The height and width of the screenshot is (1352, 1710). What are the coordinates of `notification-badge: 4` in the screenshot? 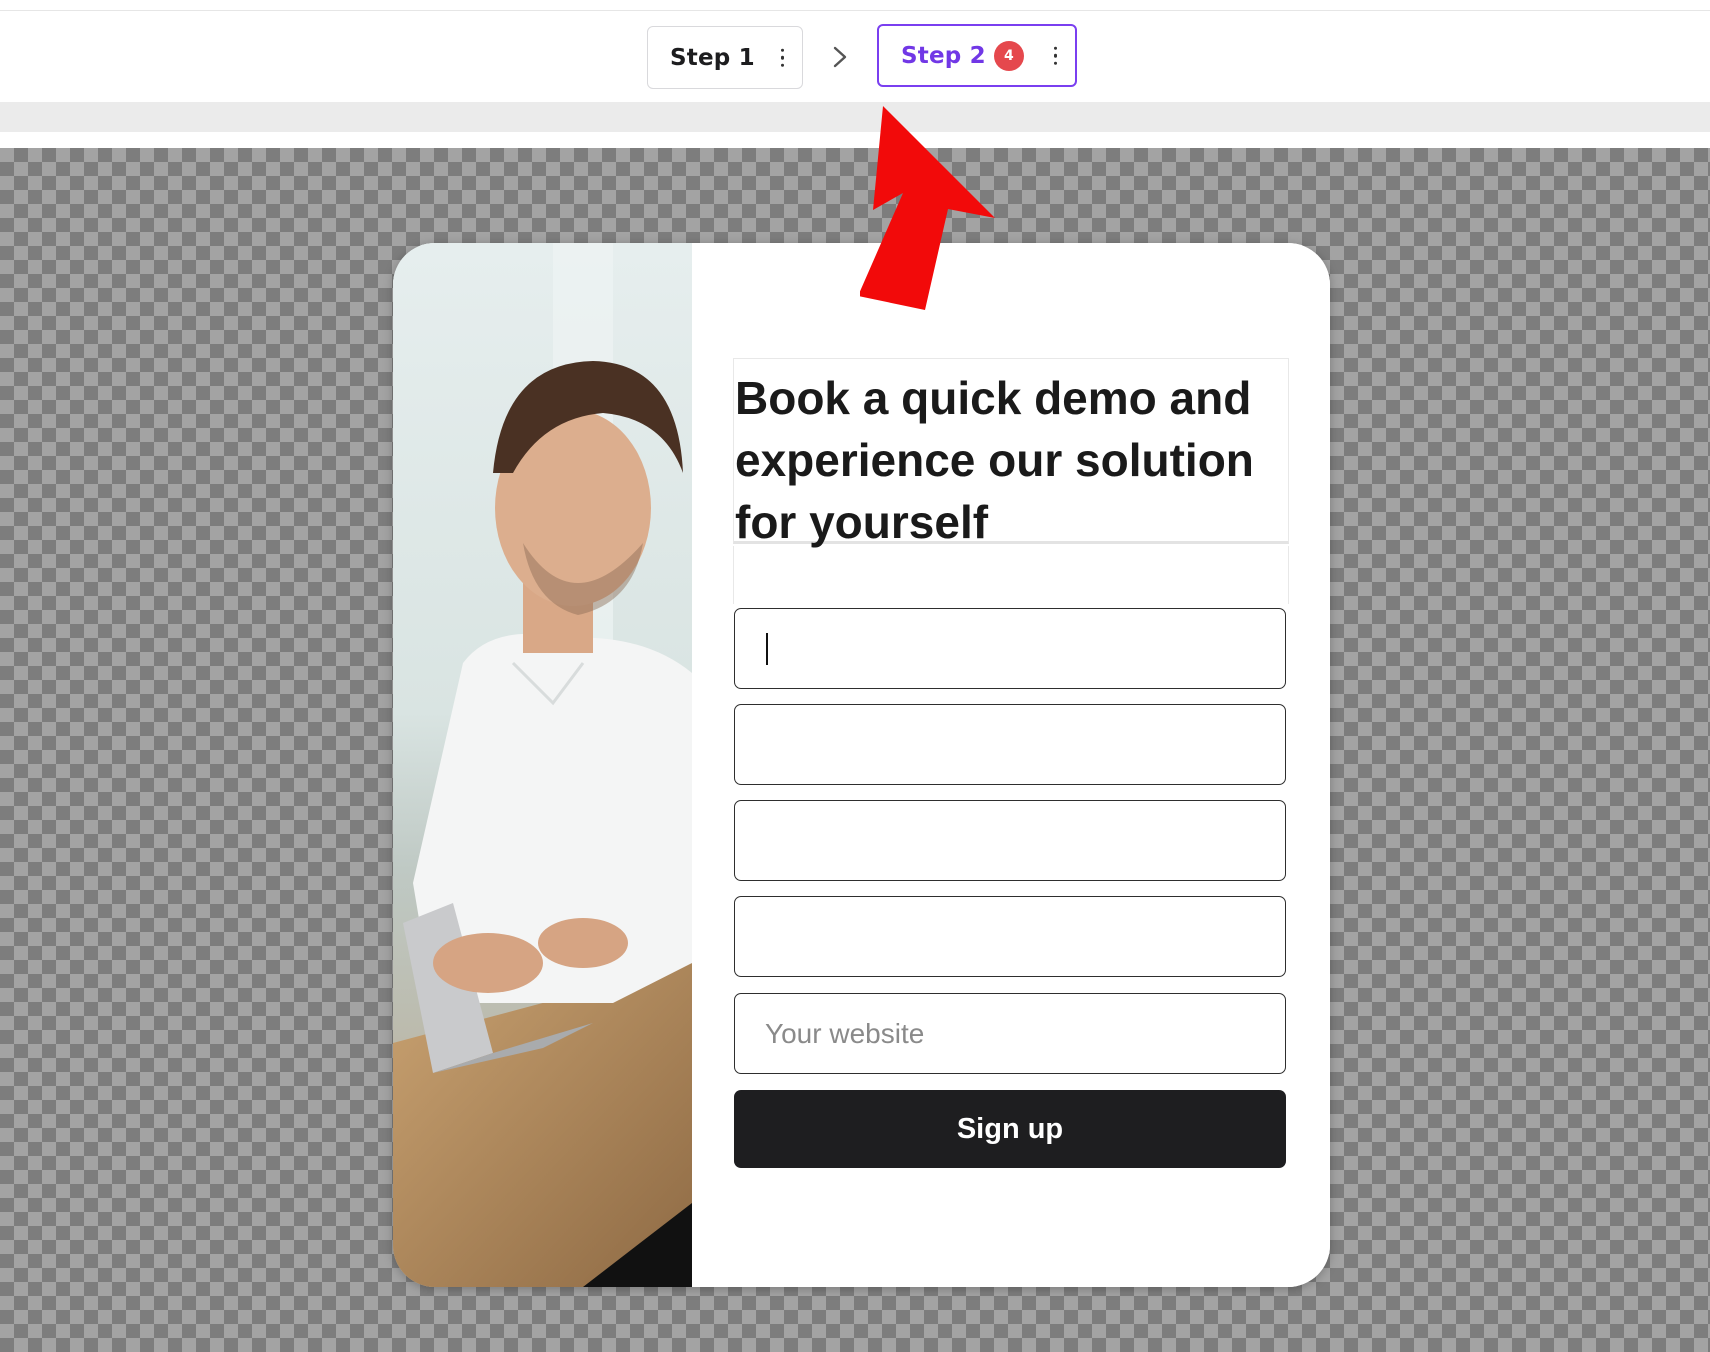 It's located at (1008, 55).